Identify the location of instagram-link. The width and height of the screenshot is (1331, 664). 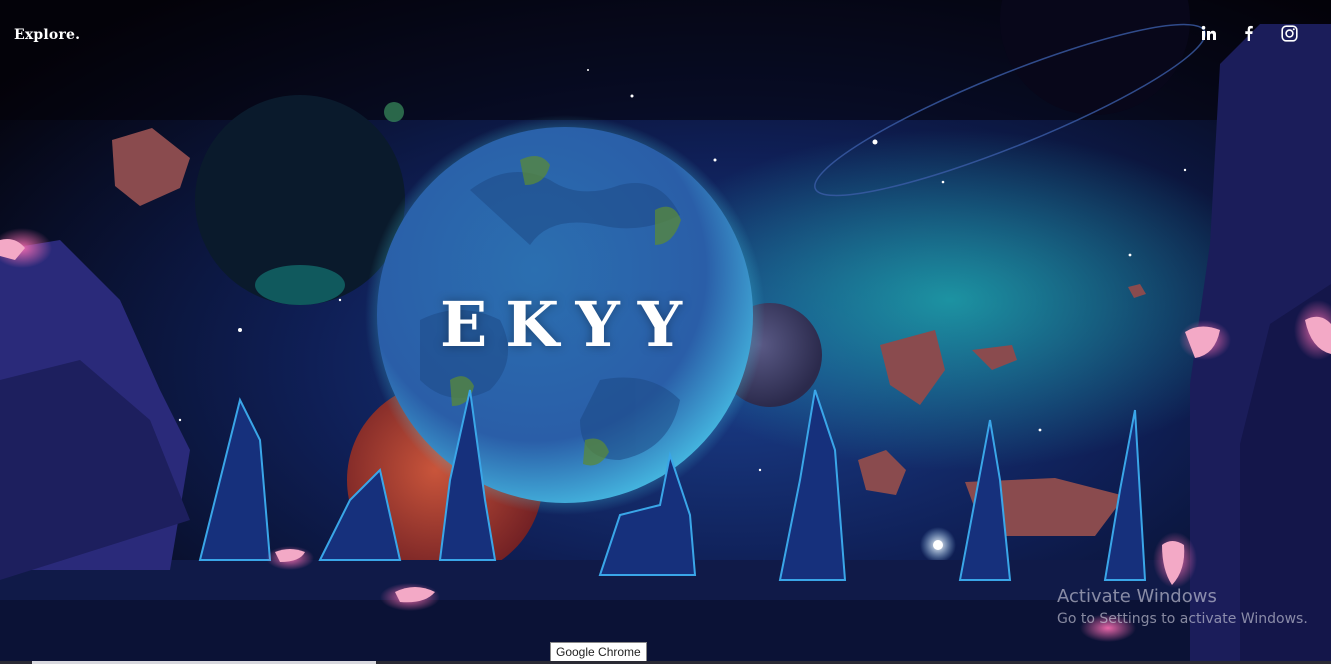
(1289, 33).